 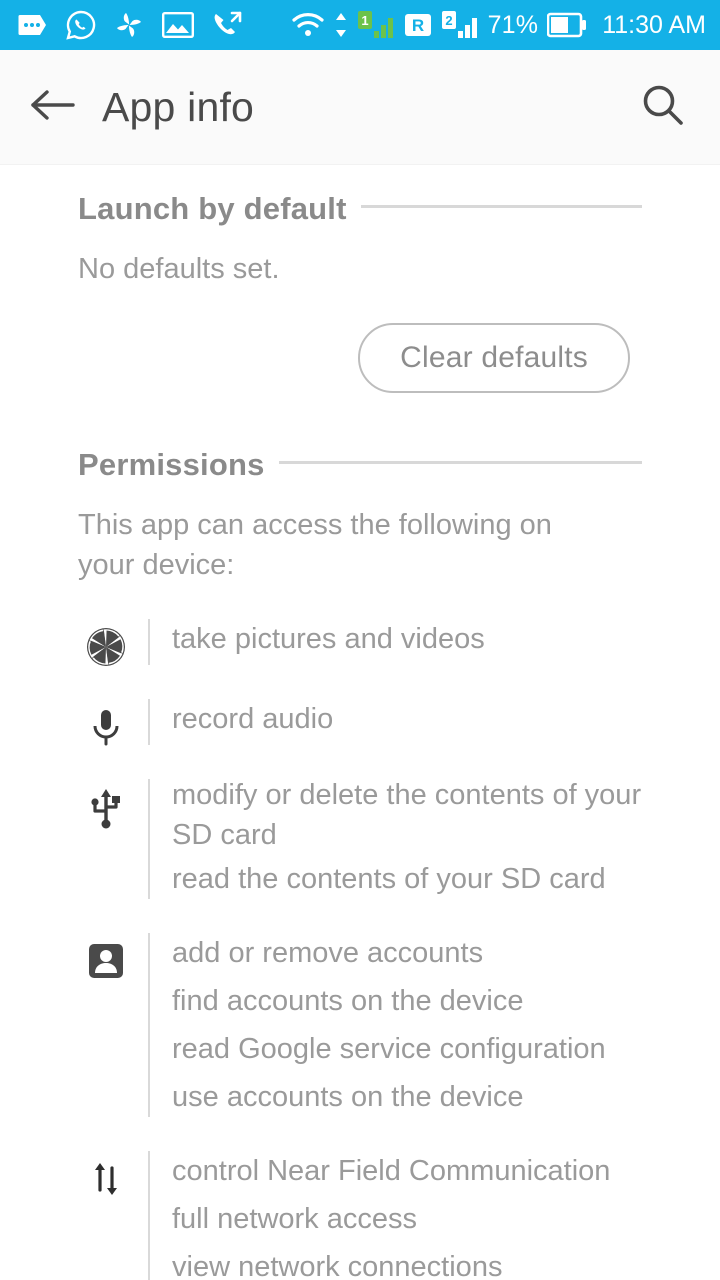 What do you see at coordinates (566, 25) in the screenshot?
I see `battery-icon` at bounding box center [566, 25].